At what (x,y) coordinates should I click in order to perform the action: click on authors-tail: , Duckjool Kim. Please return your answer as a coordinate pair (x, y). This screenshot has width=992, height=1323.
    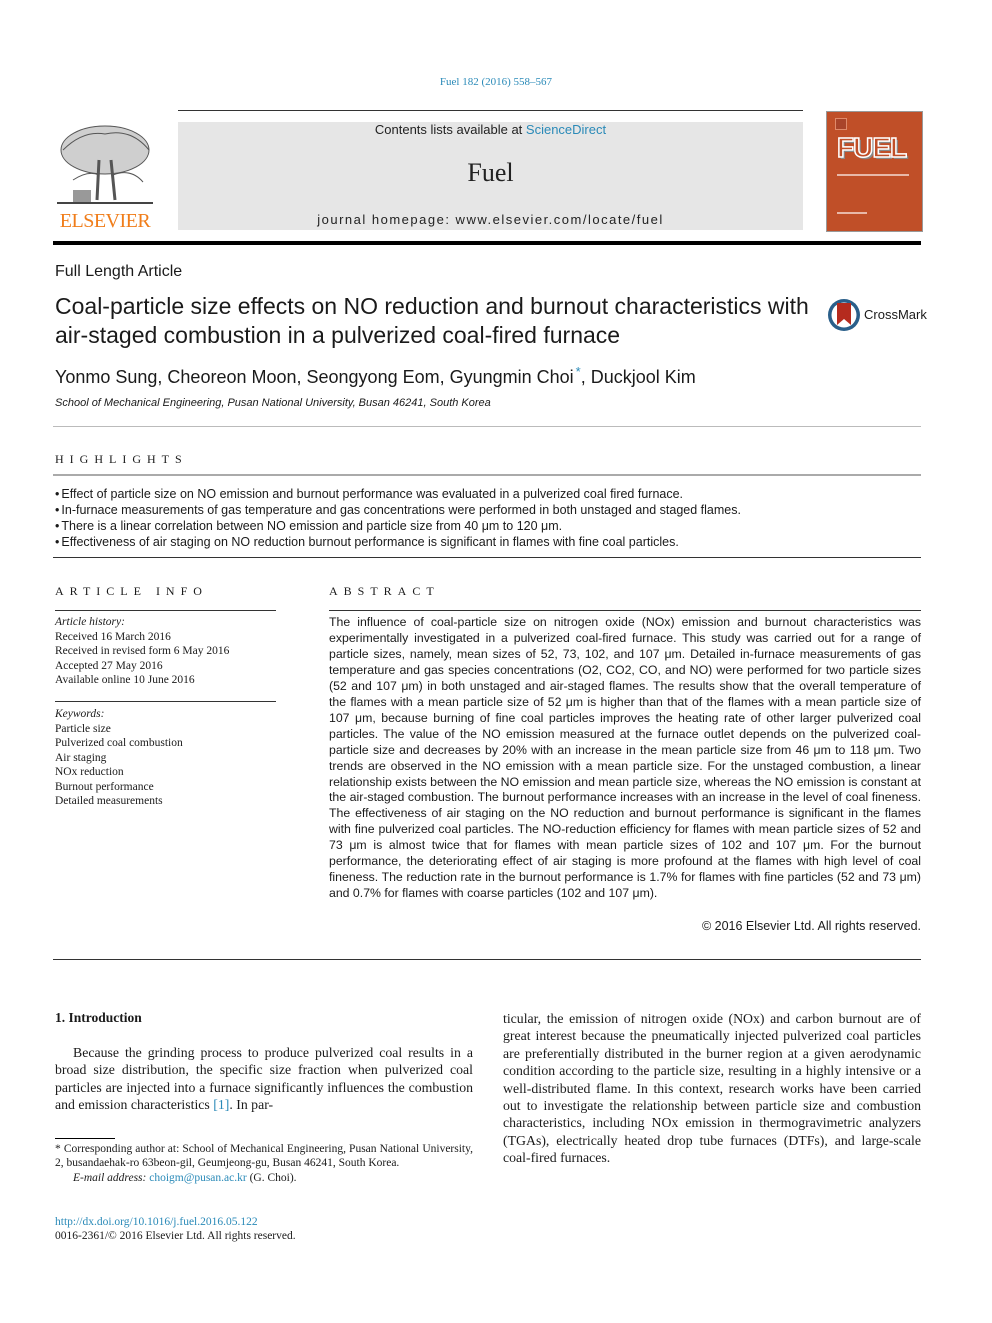
    Looking at the image, I should click on (638, 377).